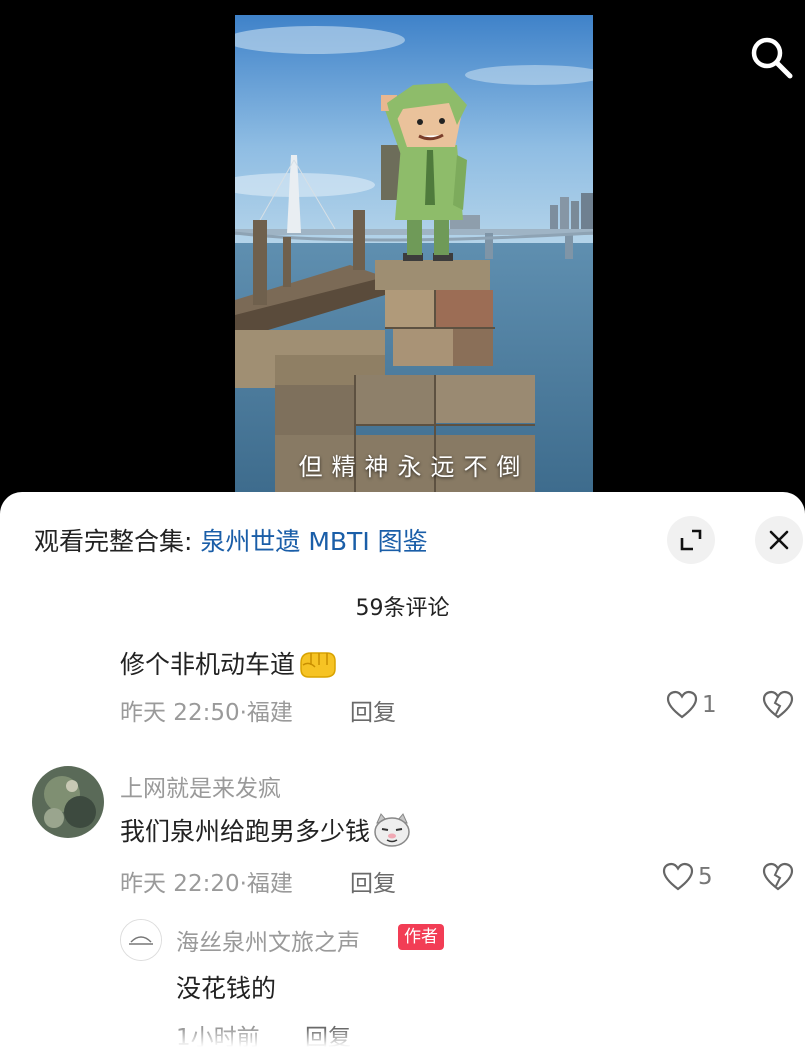  I want to click on comments-header: 观看完整合集: 泉州世遗 MBTI 图鉴 59条评论, so click(402, 556).